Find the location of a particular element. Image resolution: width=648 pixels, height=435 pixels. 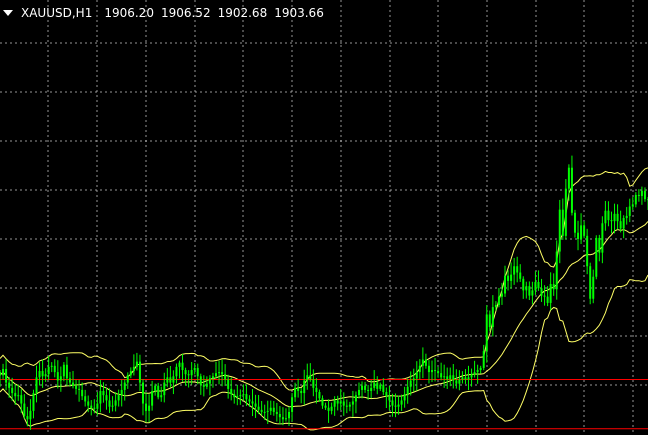

symbol-timeframe-label: XAUUSD,H1 is located at coordinates (57, 13).